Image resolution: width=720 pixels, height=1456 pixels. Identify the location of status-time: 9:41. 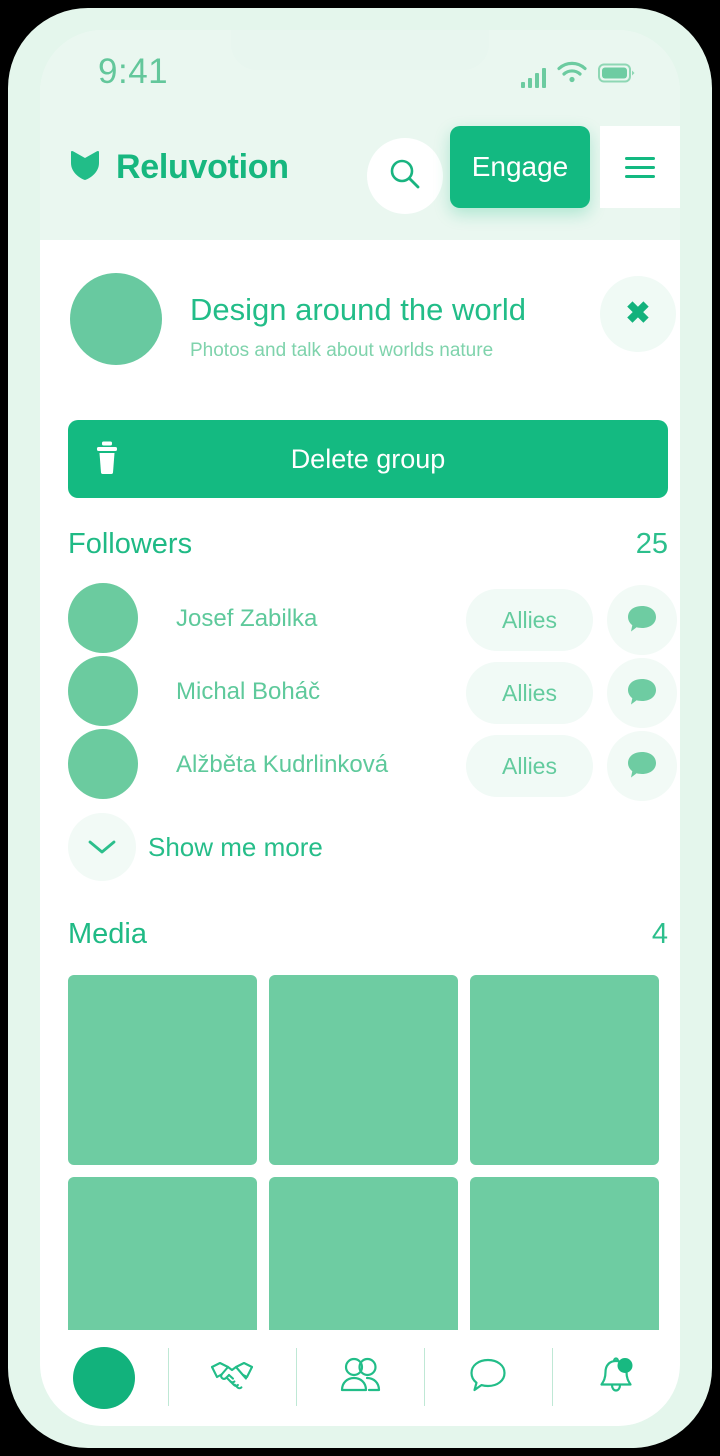
(133, 71).